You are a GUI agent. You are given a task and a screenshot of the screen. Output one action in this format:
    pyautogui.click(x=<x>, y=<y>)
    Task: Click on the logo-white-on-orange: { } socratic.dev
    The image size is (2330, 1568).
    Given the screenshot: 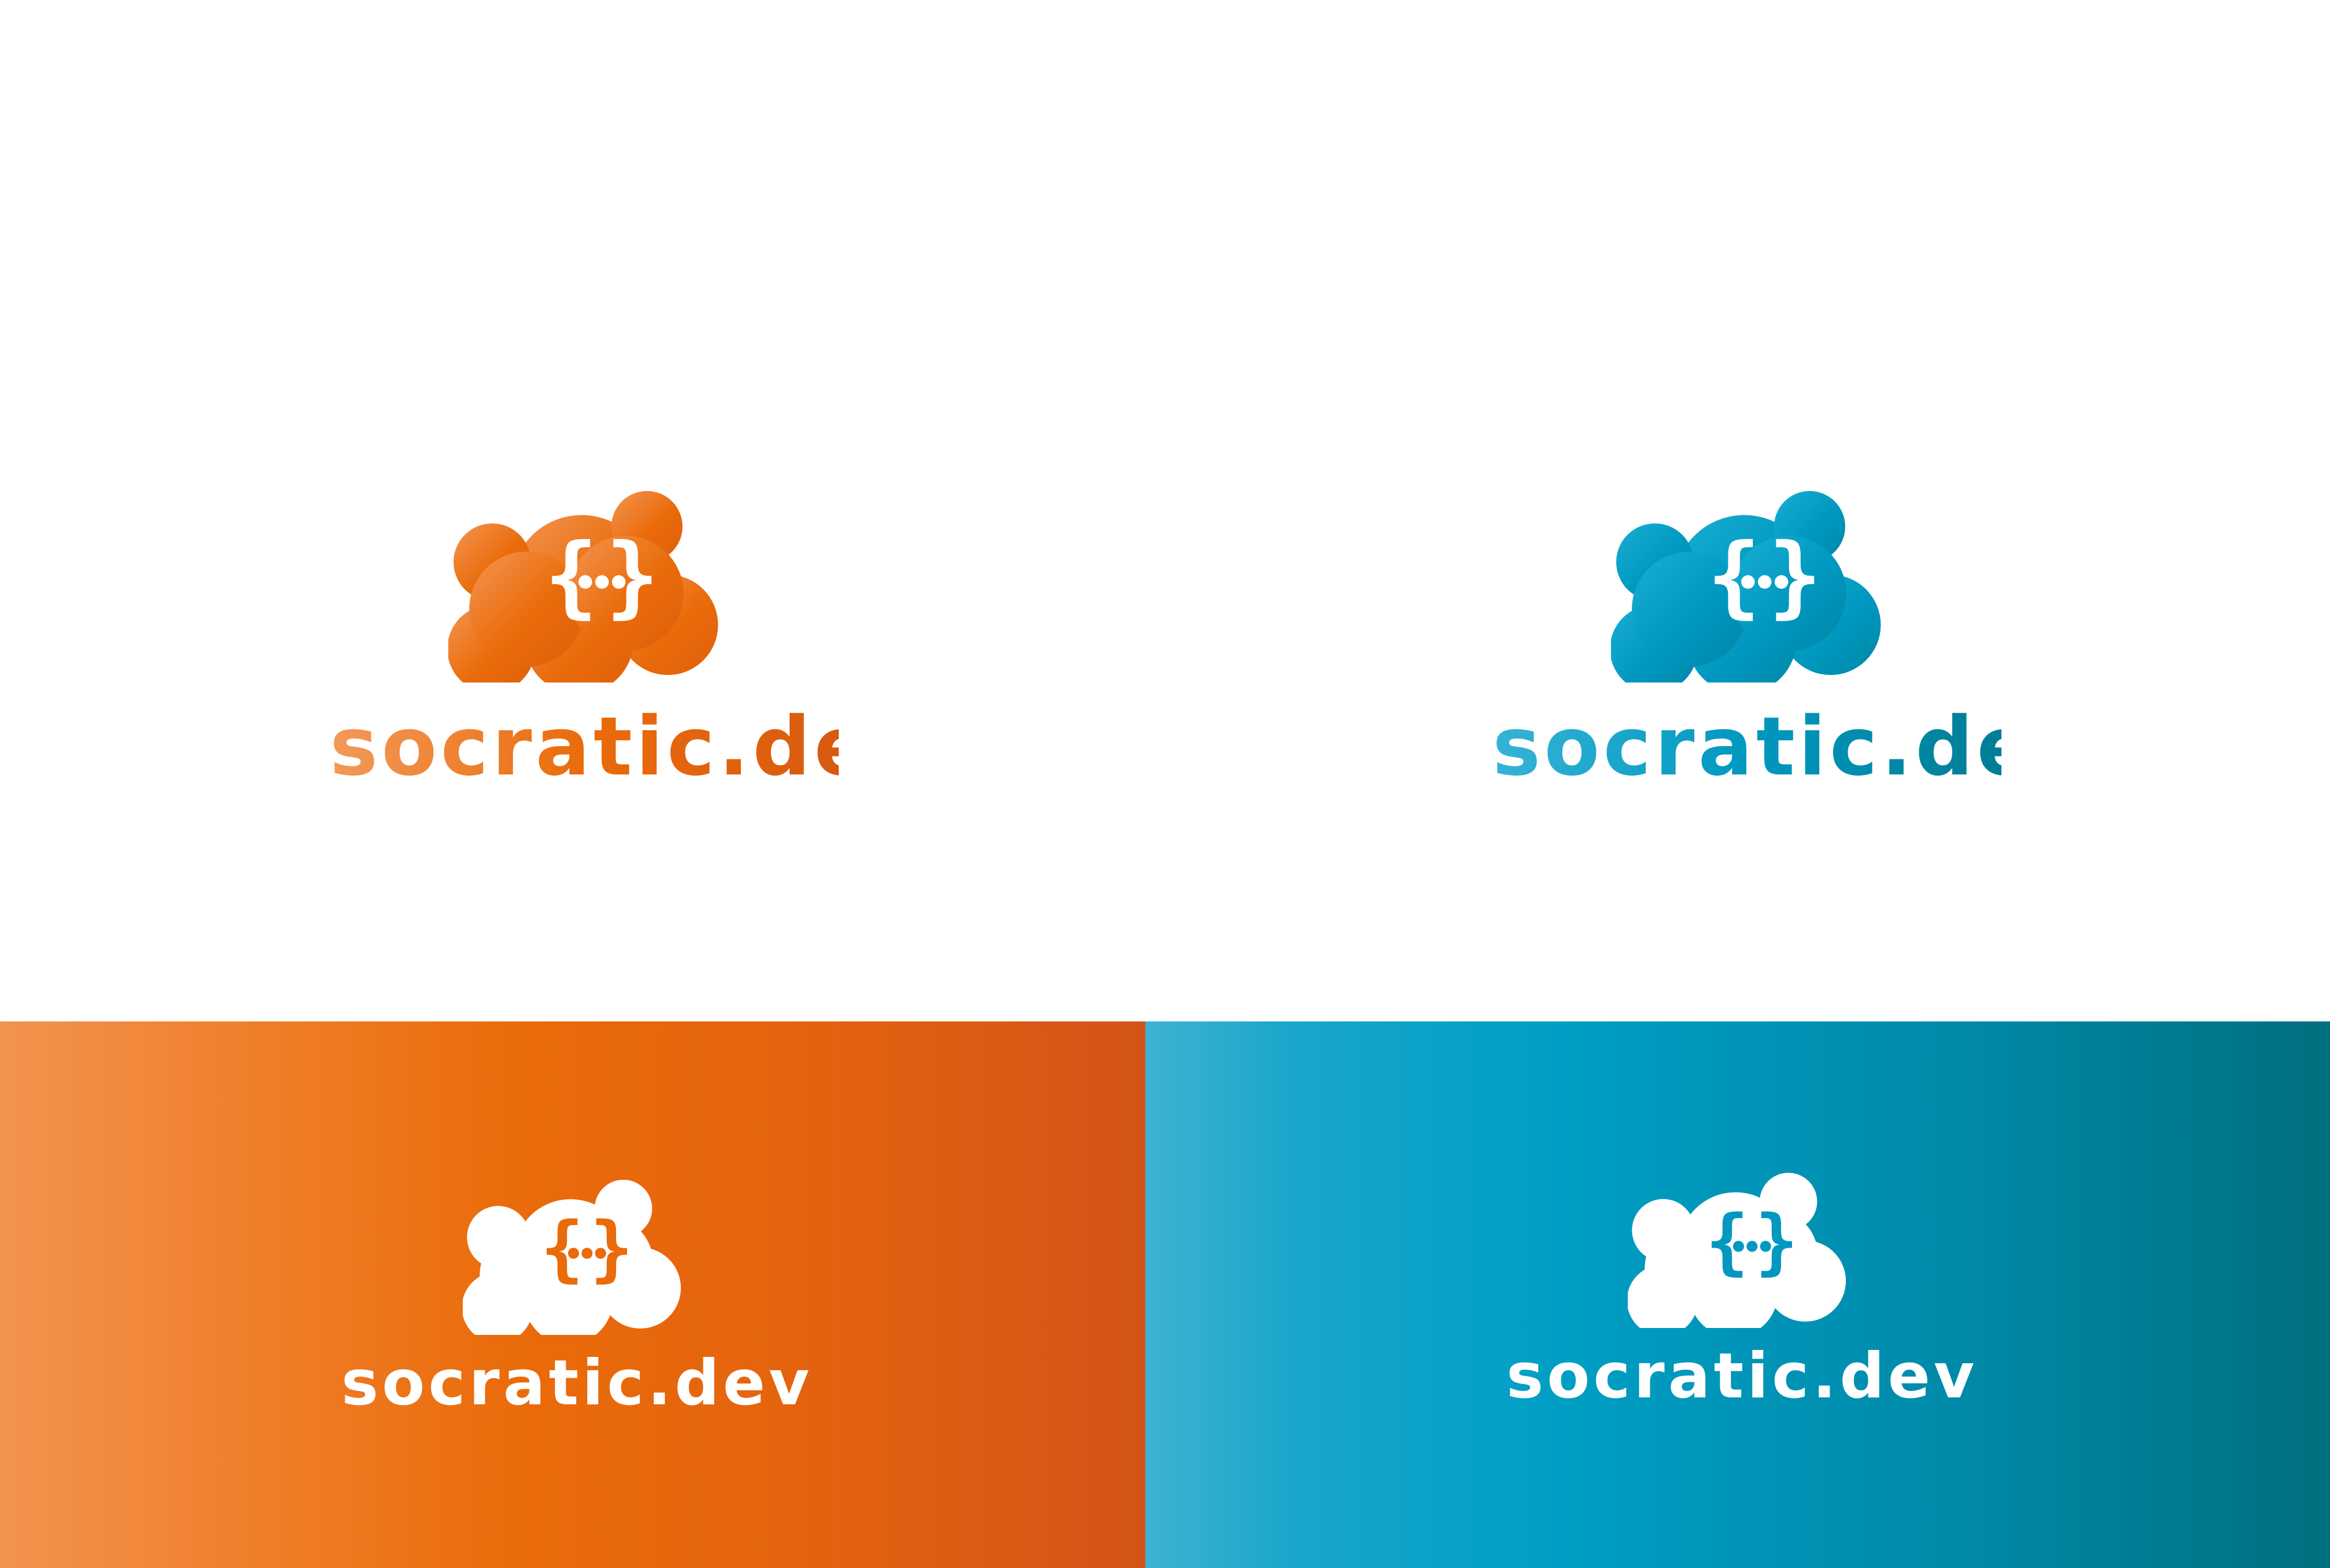 What is the action you would take?
    pyautogui.click(x=577, y=1298)
    